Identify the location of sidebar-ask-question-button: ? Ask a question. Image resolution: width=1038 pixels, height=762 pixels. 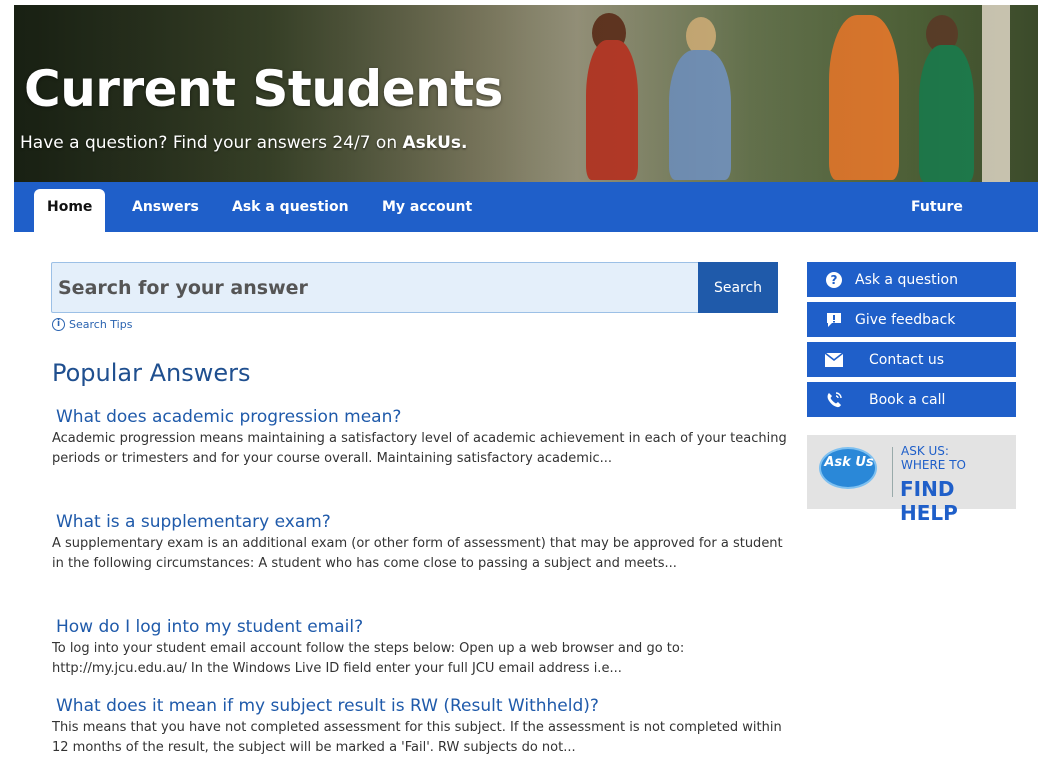
(911, 279).